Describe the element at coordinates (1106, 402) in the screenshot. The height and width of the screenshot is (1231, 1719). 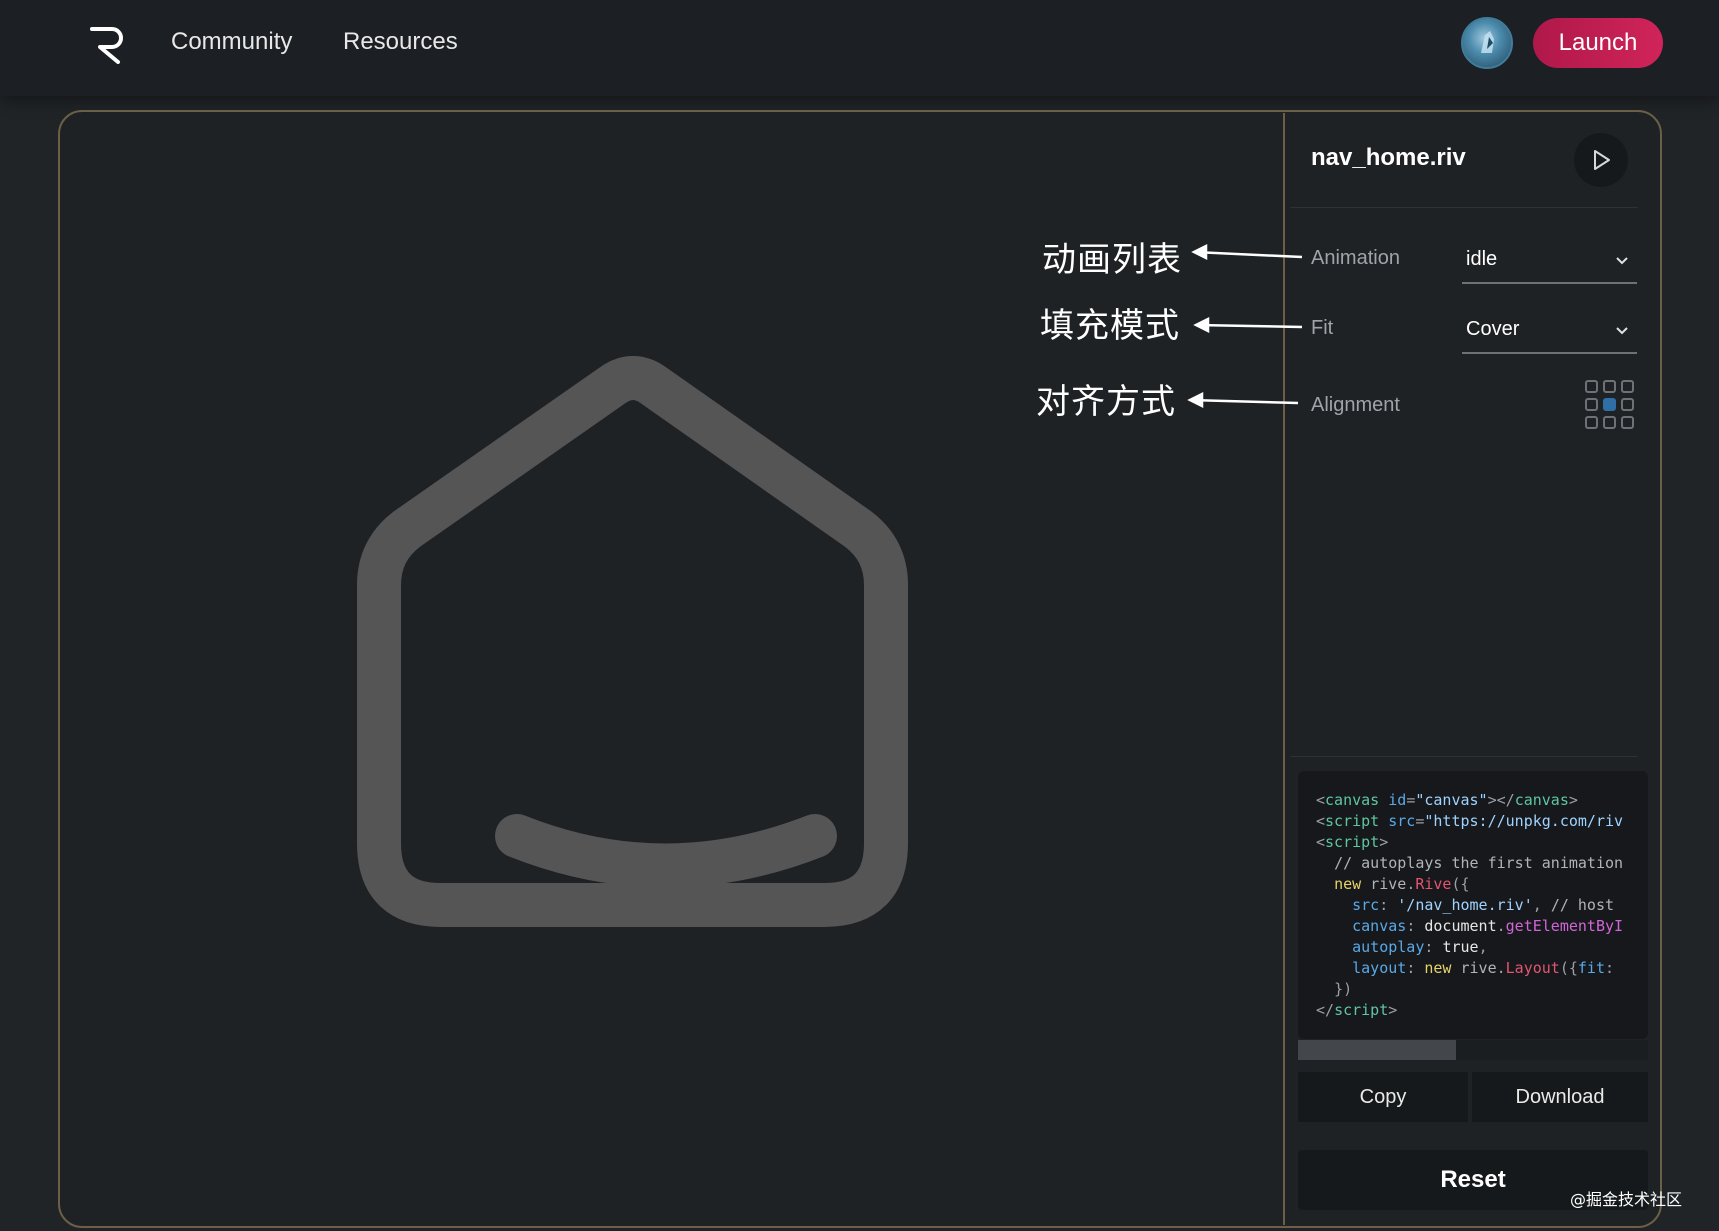
I see `annotation-alignment: 对齐方式` at that location.